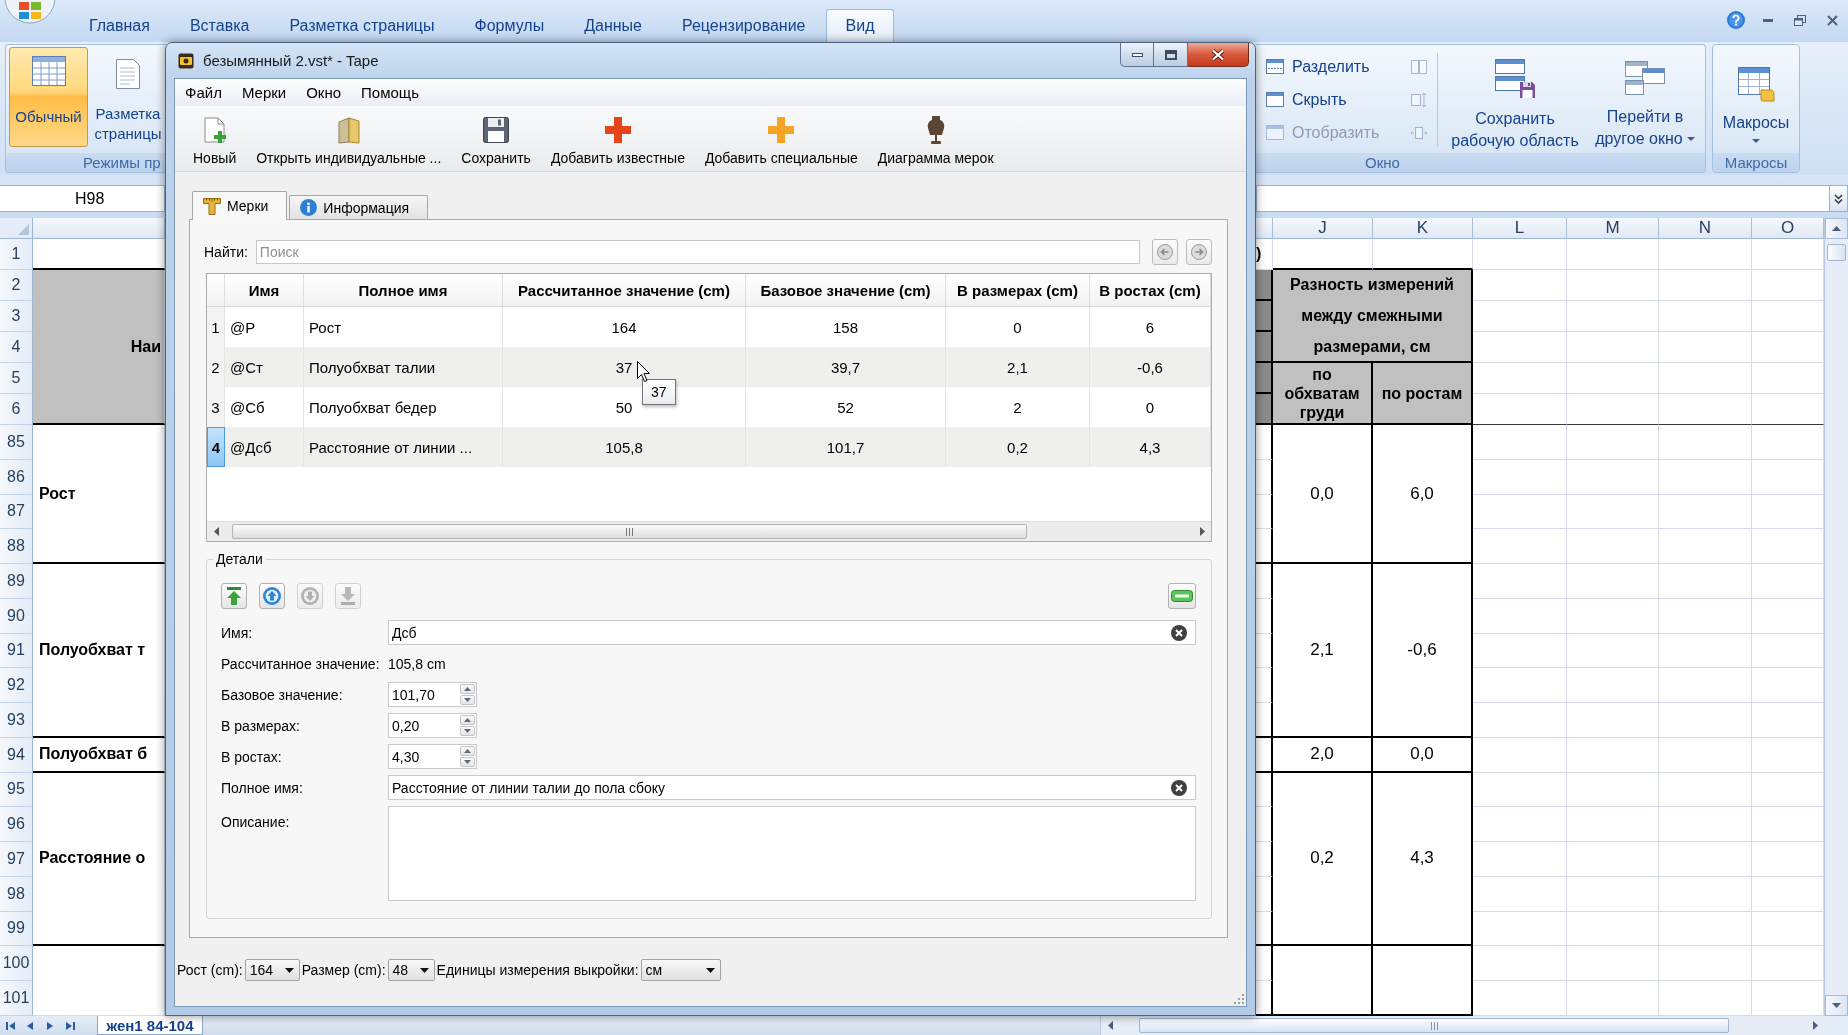 This screenshot has height=1035, width=1848. Describe the element at coordinates (792, 853) in the screenshot. I see `description-field` at that location.